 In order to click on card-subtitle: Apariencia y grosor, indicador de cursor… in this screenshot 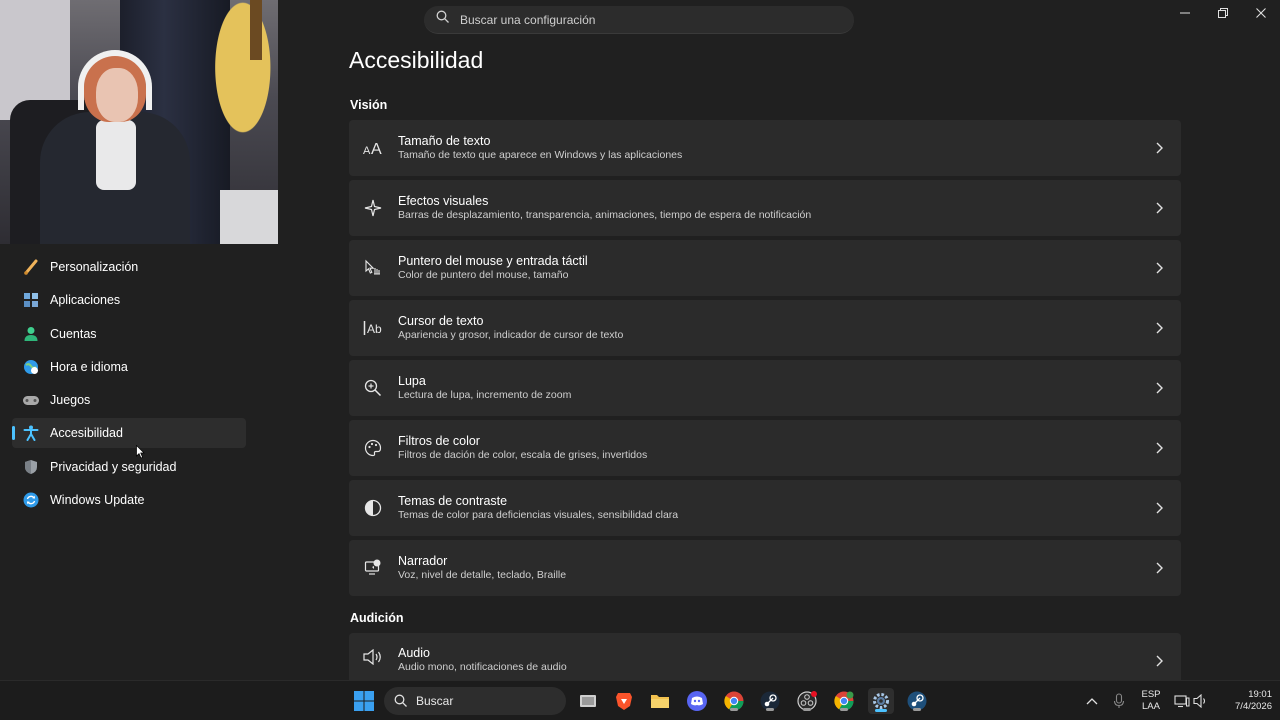, I will do `click(511, 335)`.